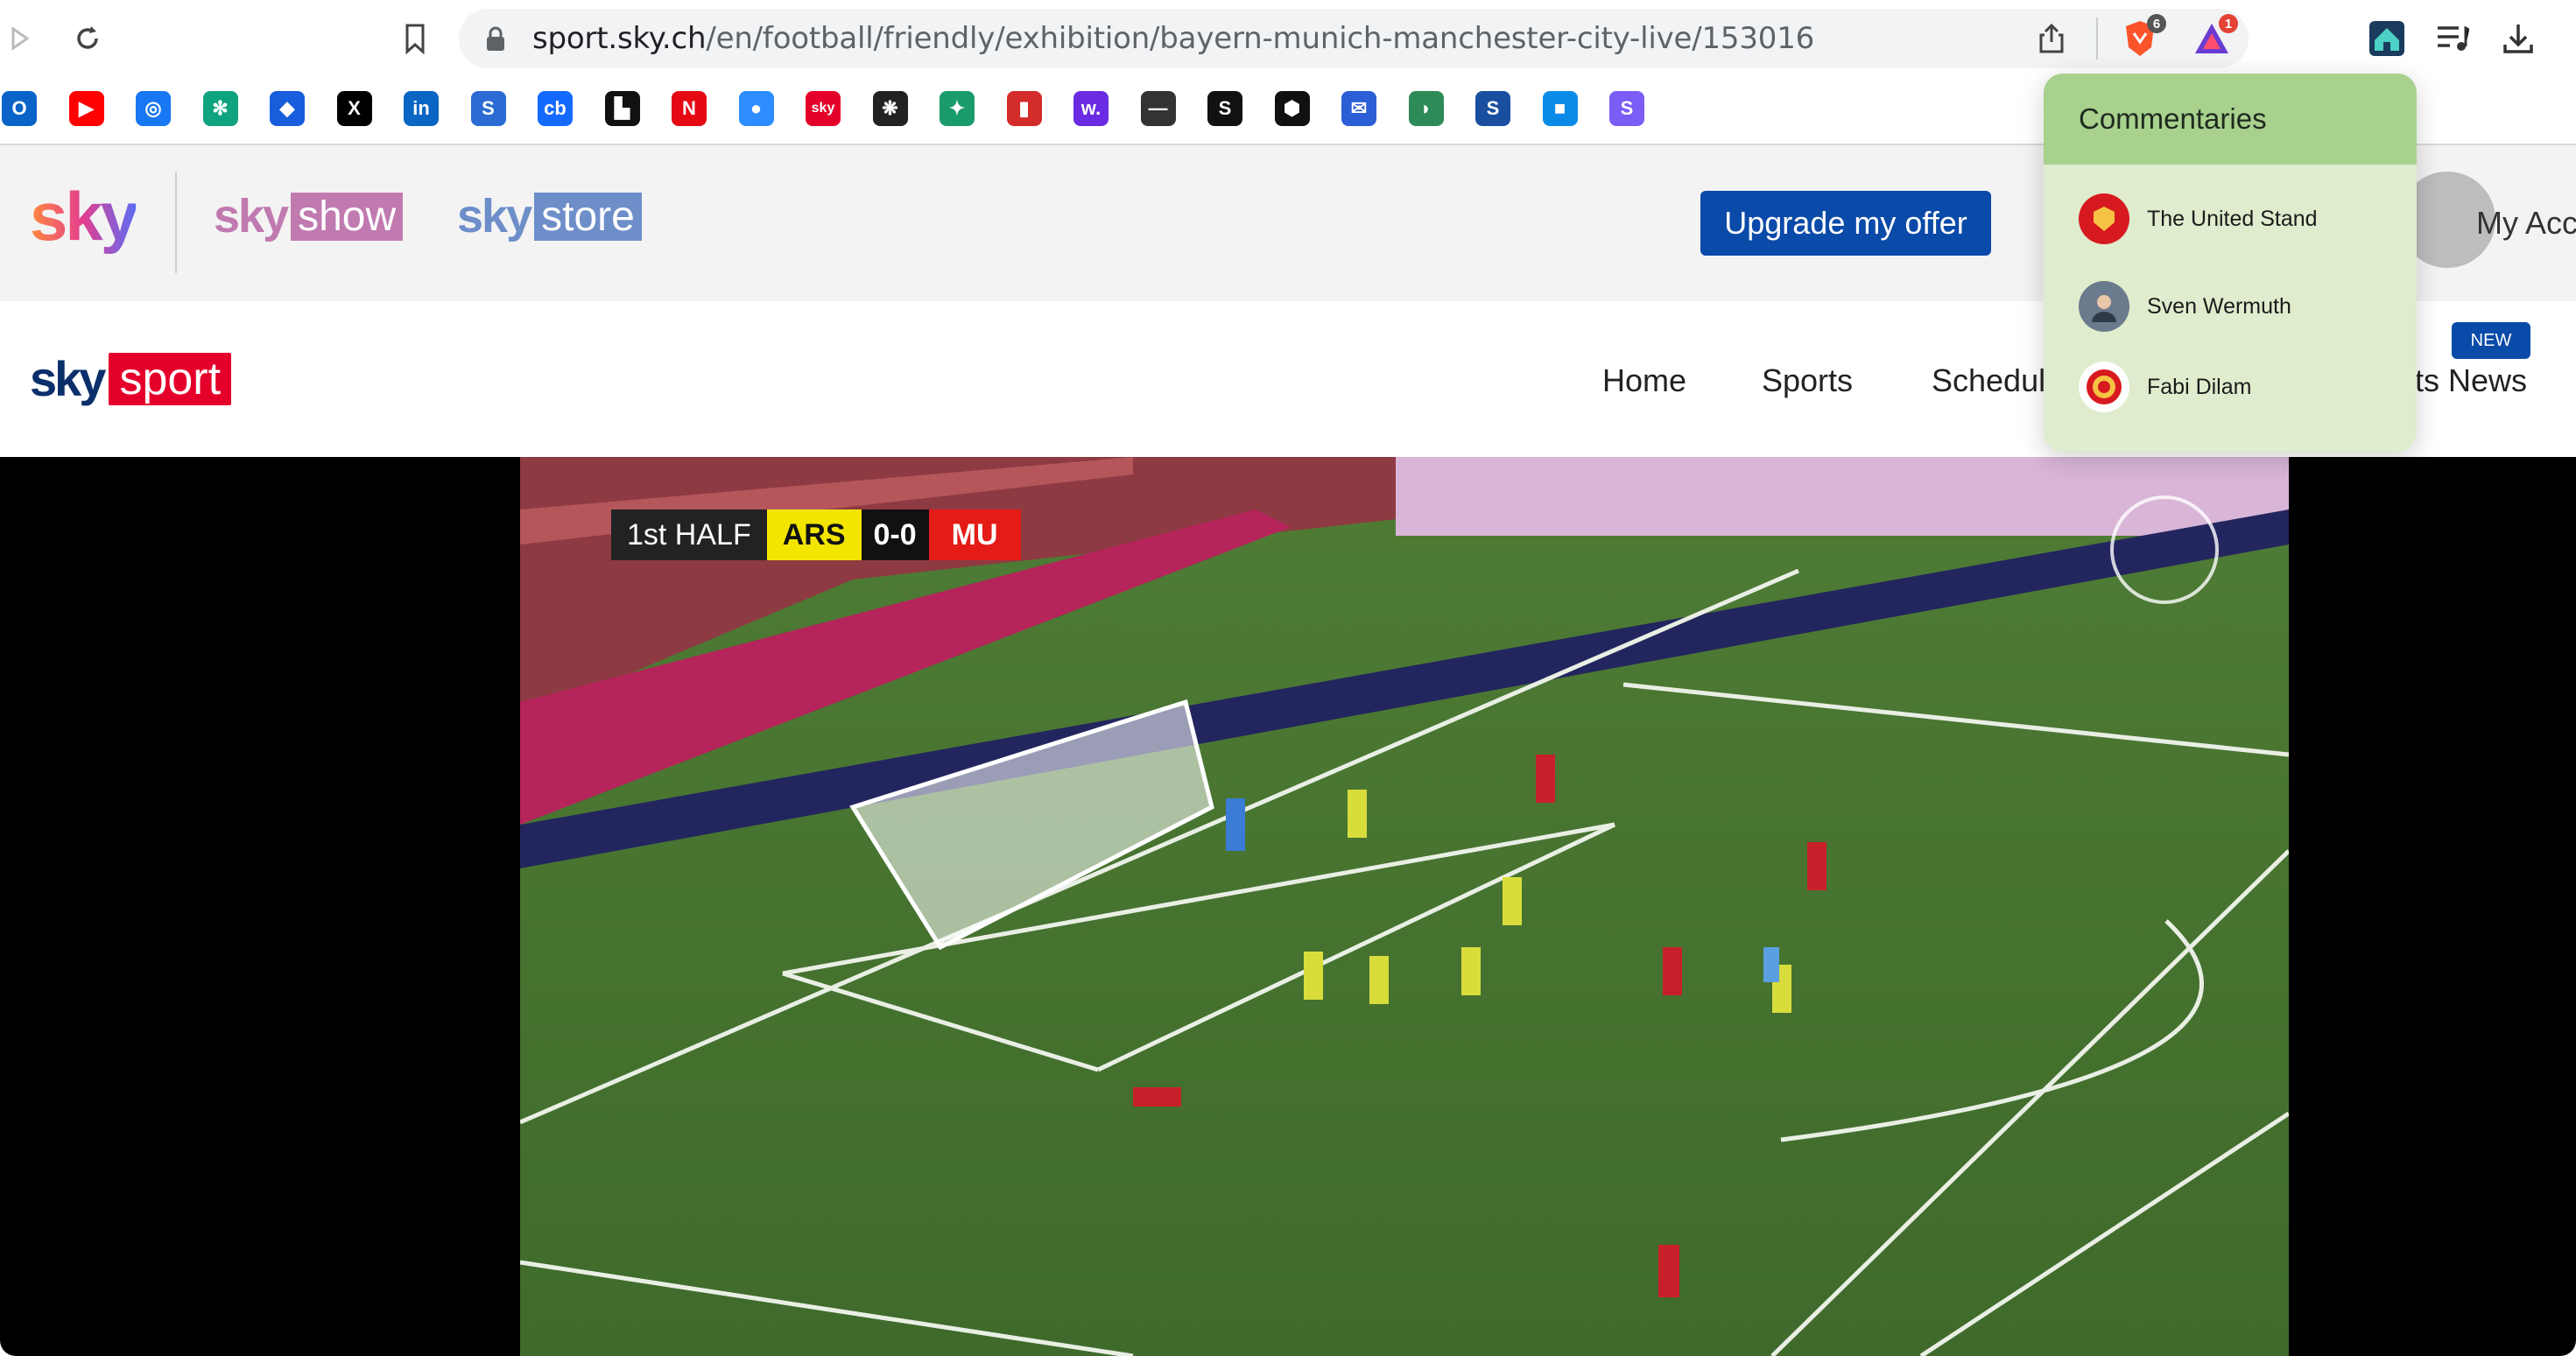  I want to click on leaf-icon: ◗, so click(1426, 108).